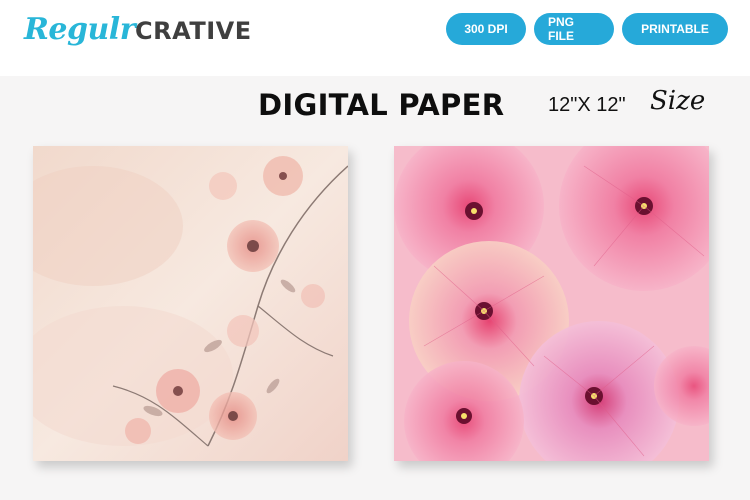 This screenshot has width=750, height=500. I want to click on size-label: Size, so click(678, 101).